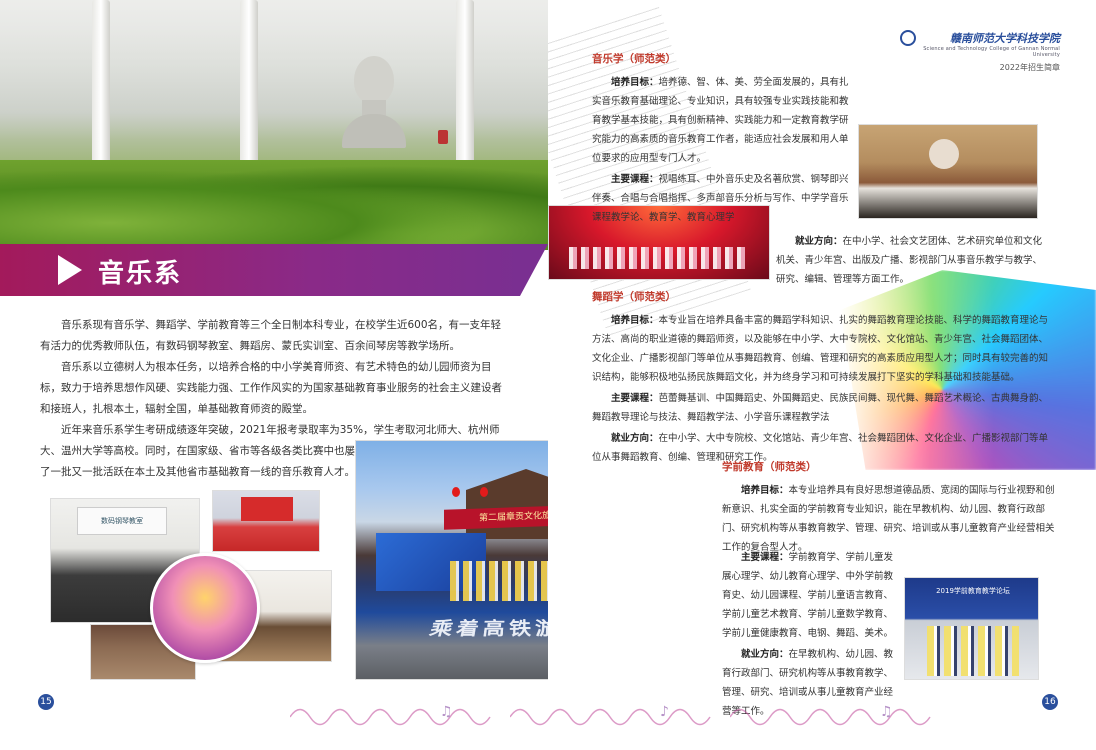 This screenshot has width=1096, height=750. I want to click on flag-ceremony-photo, so click(266, 521).